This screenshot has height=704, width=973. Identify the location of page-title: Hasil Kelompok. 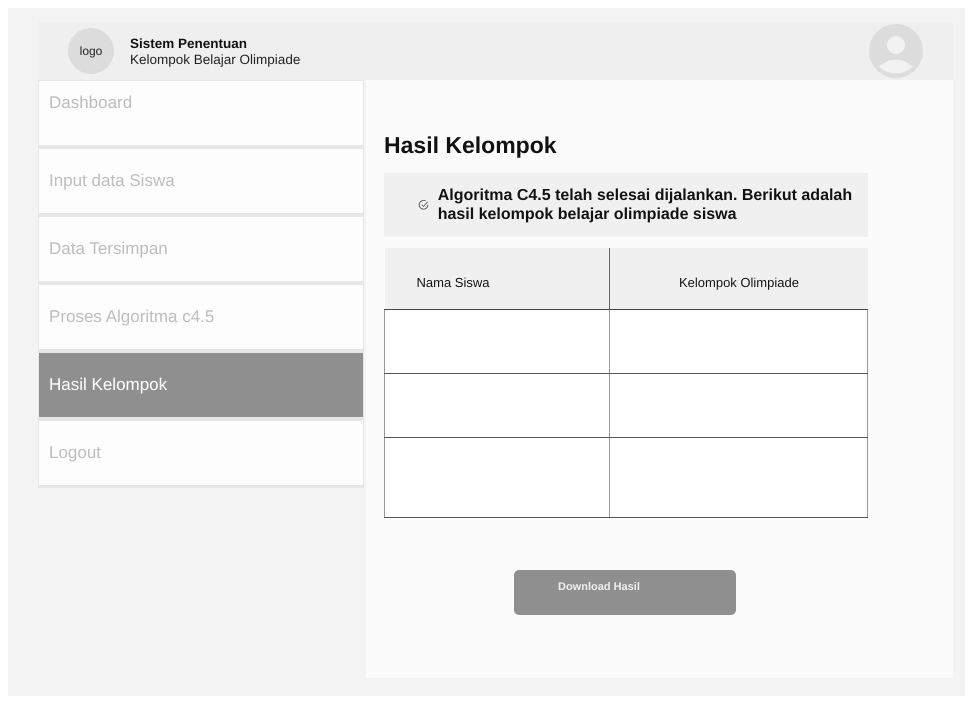
(471, 145).